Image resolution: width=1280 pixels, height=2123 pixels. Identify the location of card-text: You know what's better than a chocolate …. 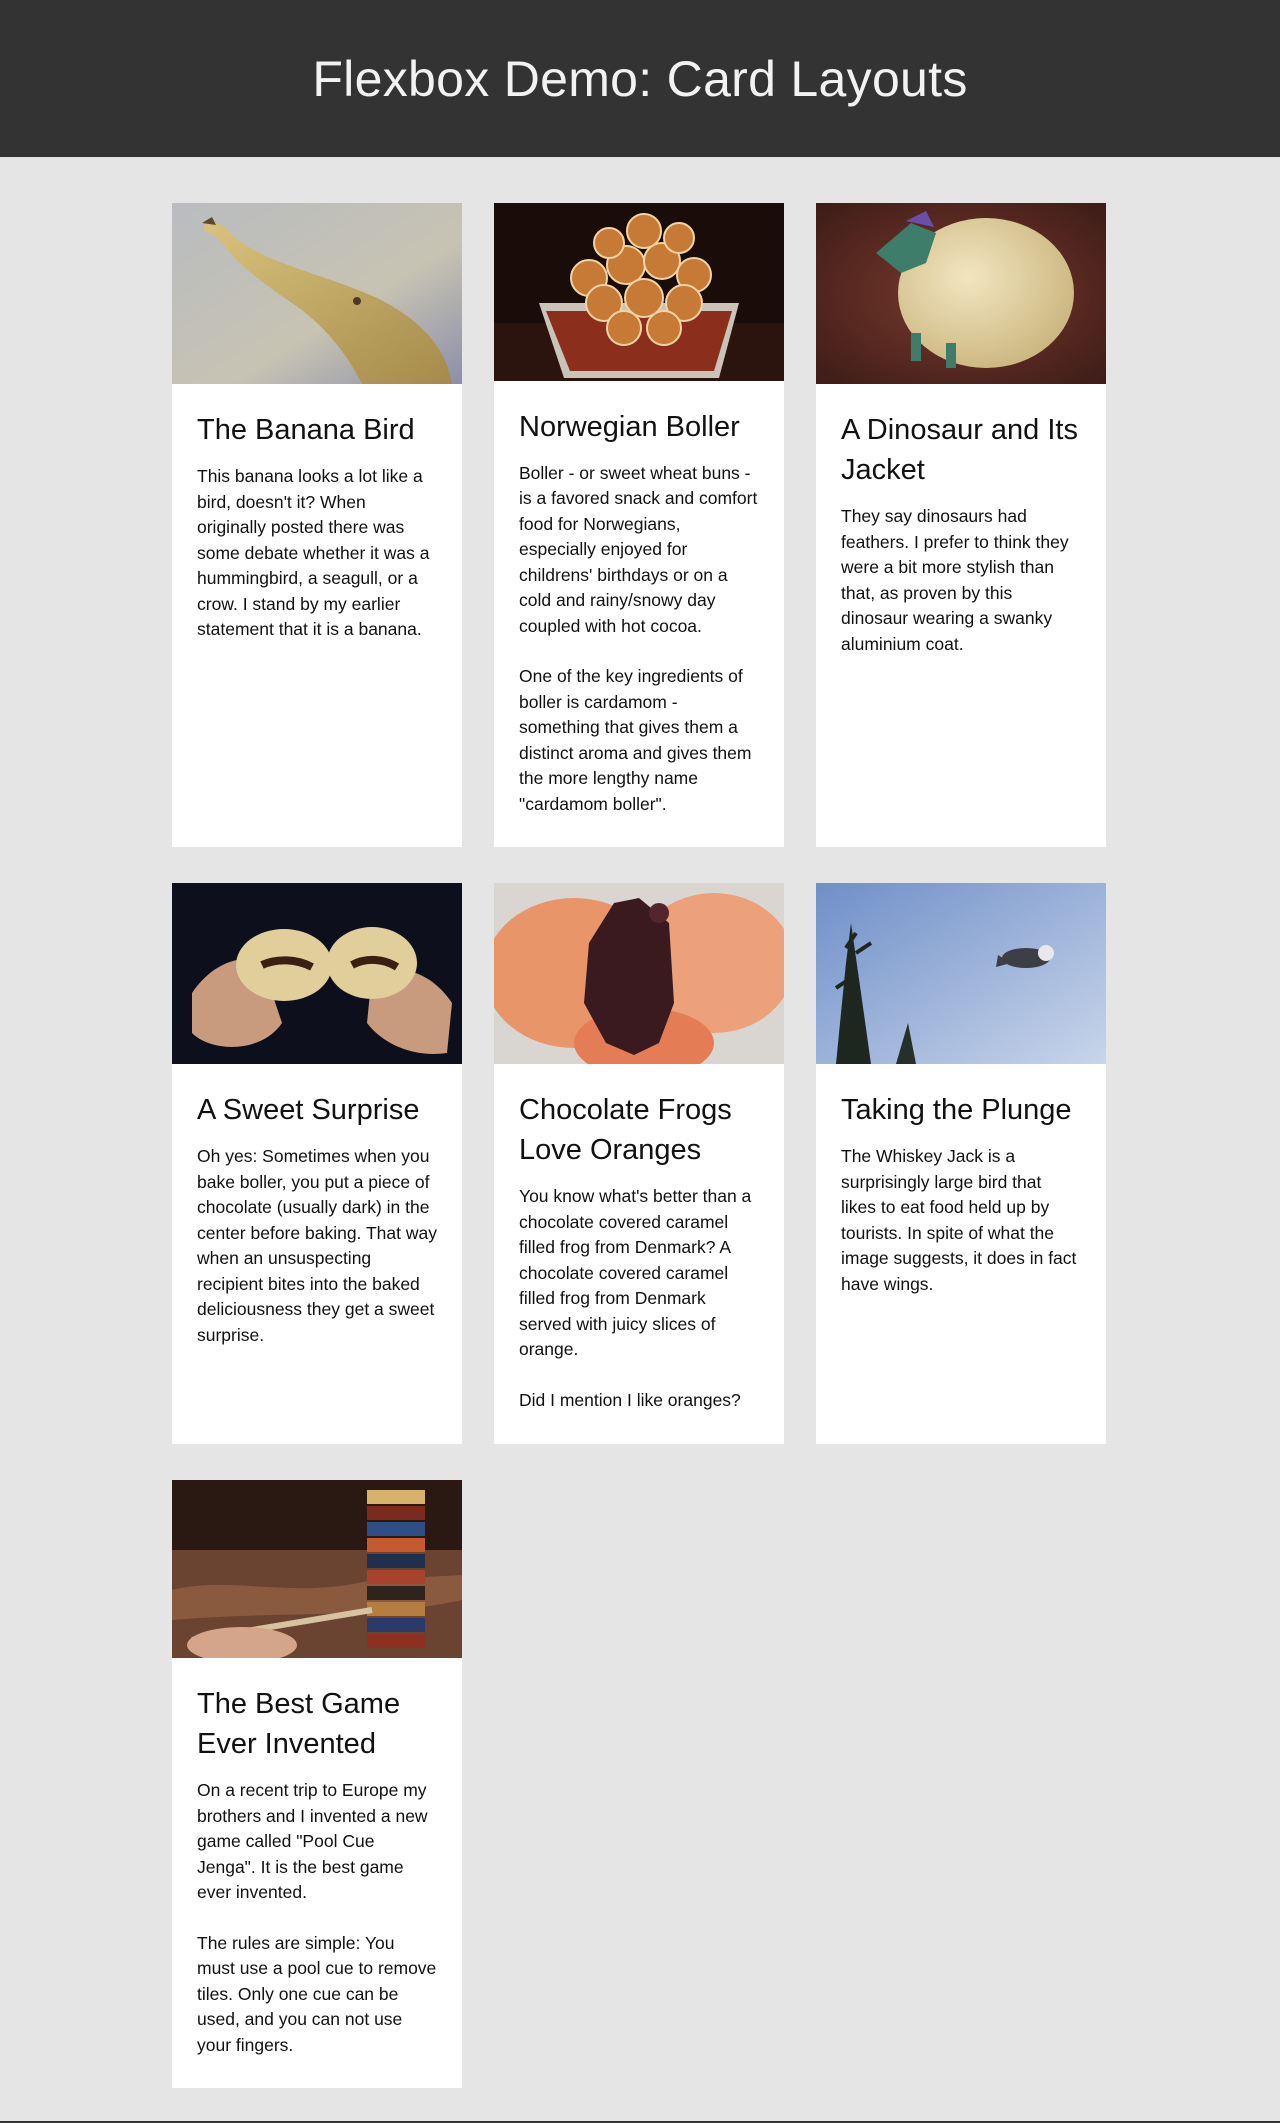
(635, 1272).